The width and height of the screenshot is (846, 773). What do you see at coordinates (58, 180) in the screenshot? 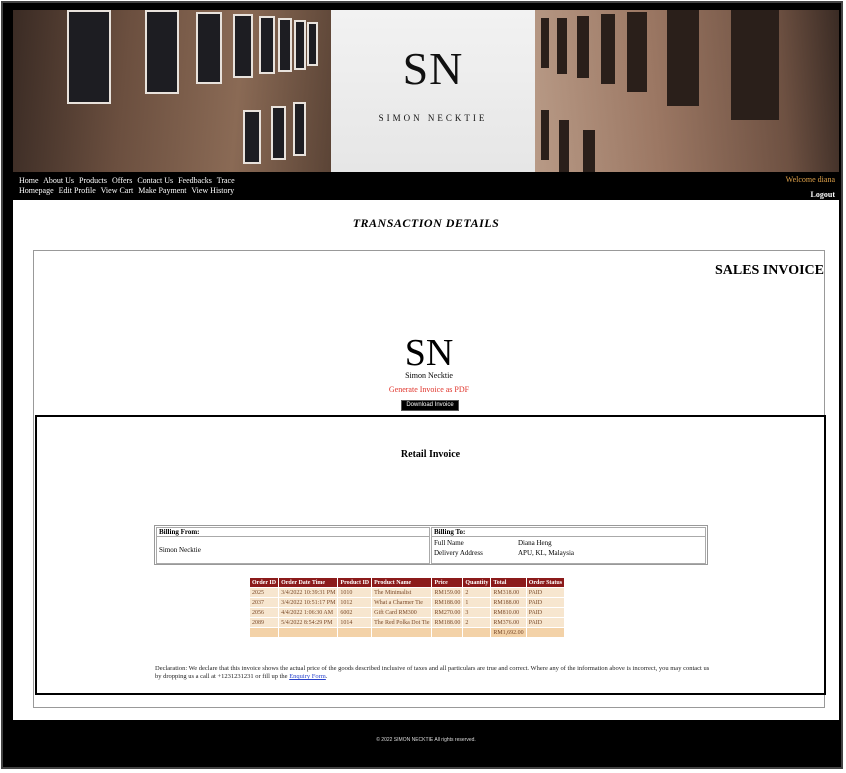
I see `nav-about: About Us` at bounding box center [58, 180].